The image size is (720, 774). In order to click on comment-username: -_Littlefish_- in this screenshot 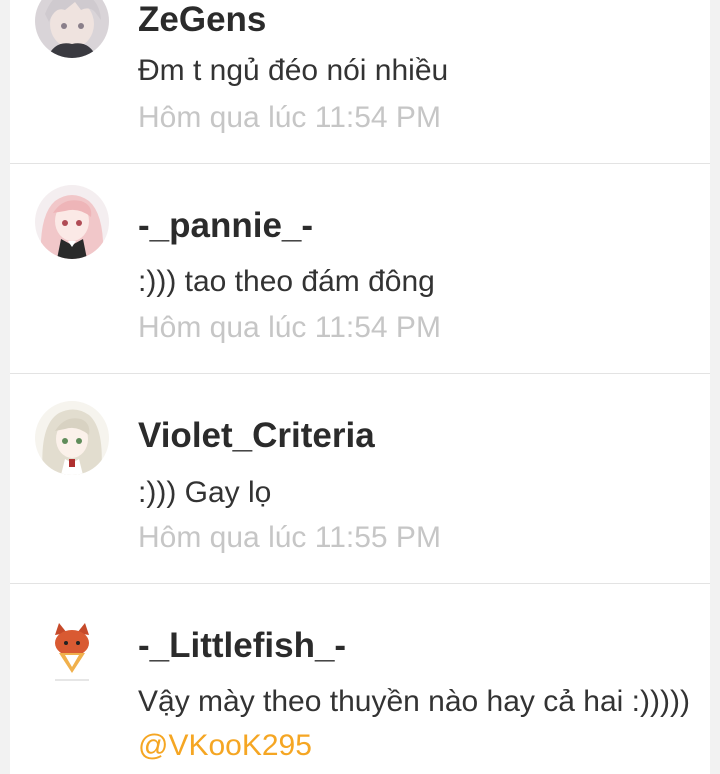, I will do `click(242, 646)`.